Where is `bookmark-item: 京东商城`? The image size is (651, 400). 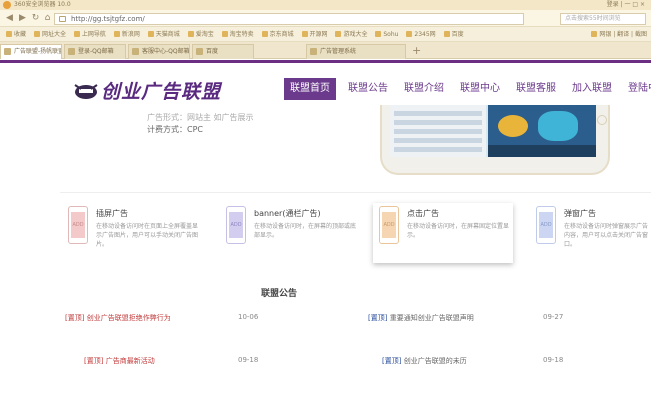 bookmark-item: 京东商城 is located at coordinates (278, 34).